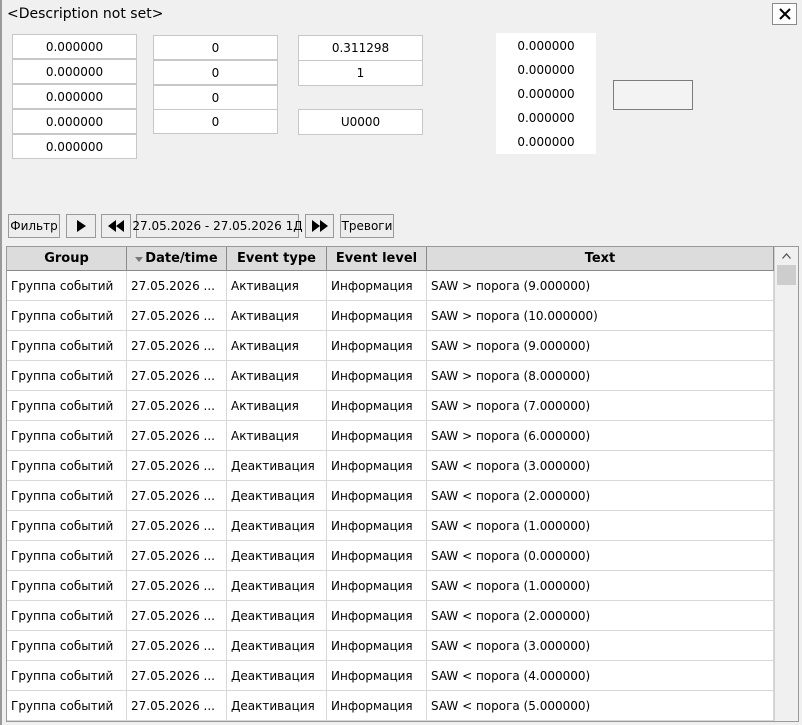 This screenshot has height=725, width=802. Describe the element at coordinates (116, 226) in the screenshot. I see `rewind-button` at that location.